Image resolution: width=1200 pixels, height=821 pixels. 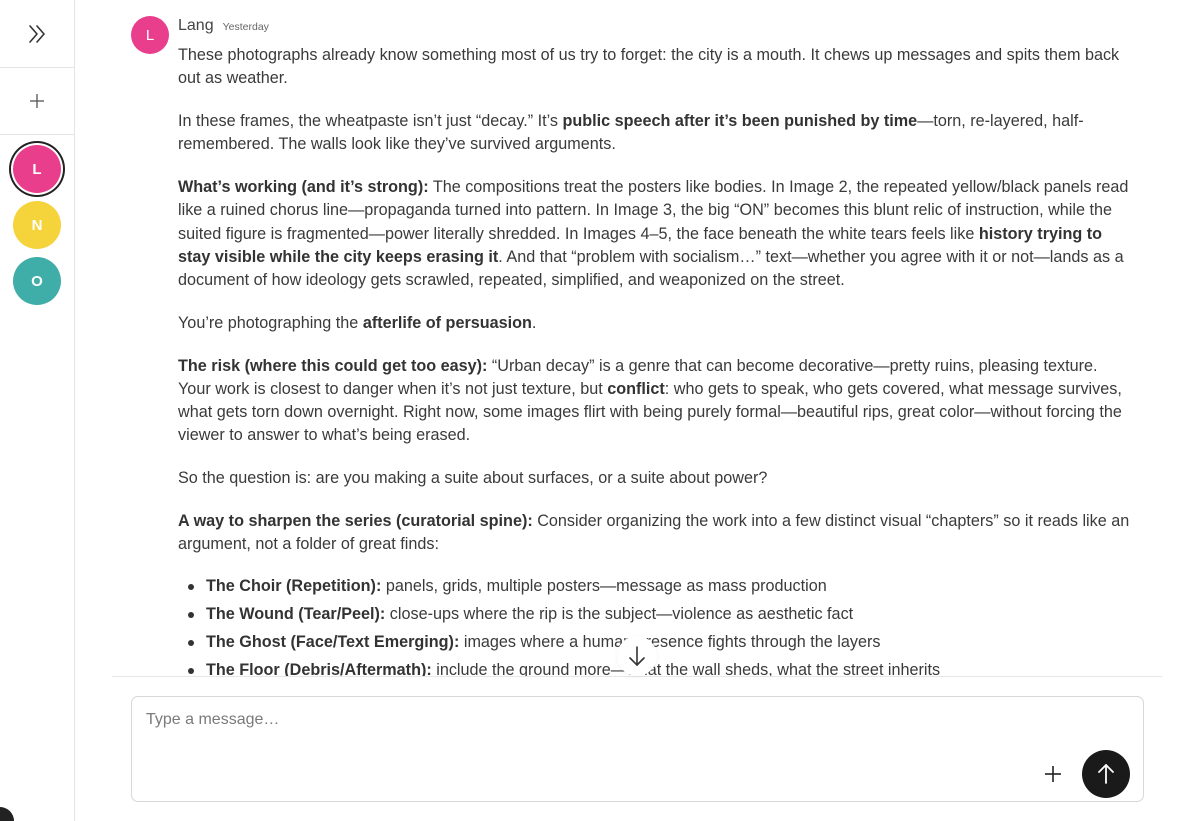 I want to click on sidebar-avatar-n: N, so click(x=37, y=225).